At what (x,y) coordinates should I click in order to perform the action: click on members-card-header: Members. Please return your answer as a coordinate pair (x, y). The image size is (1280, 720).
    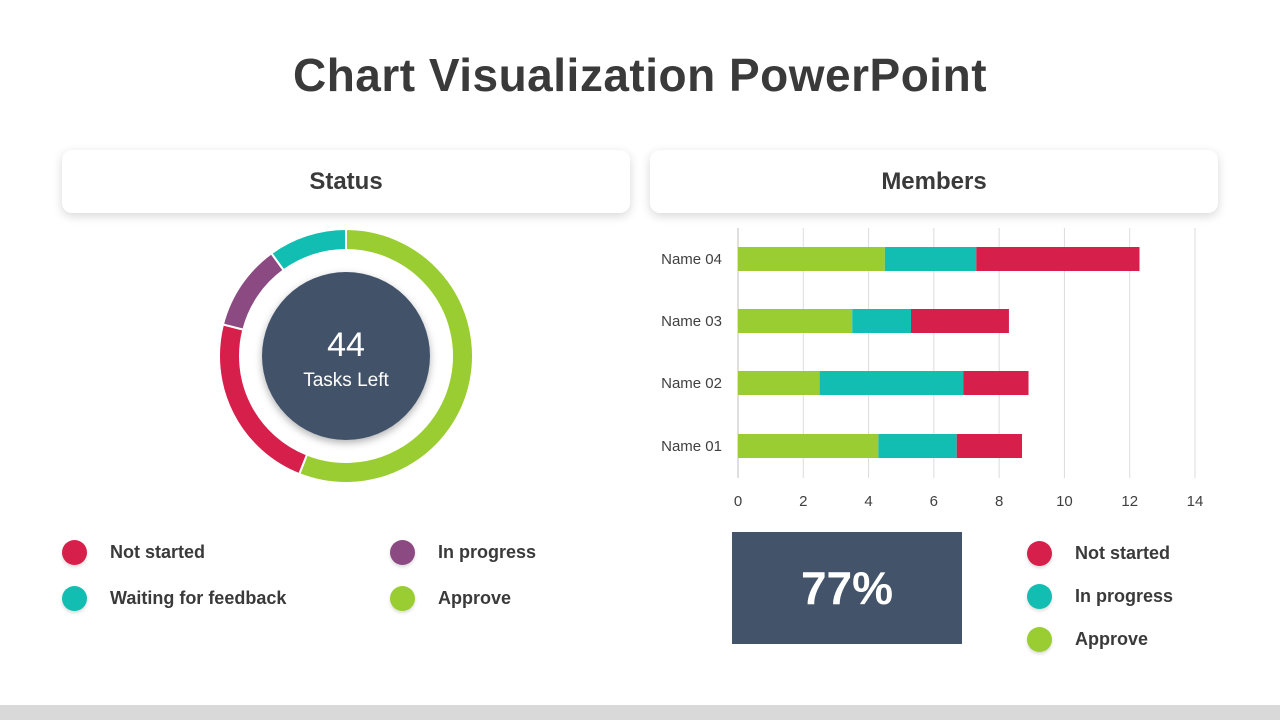
    Looking at the image, I should click on (934, 181).